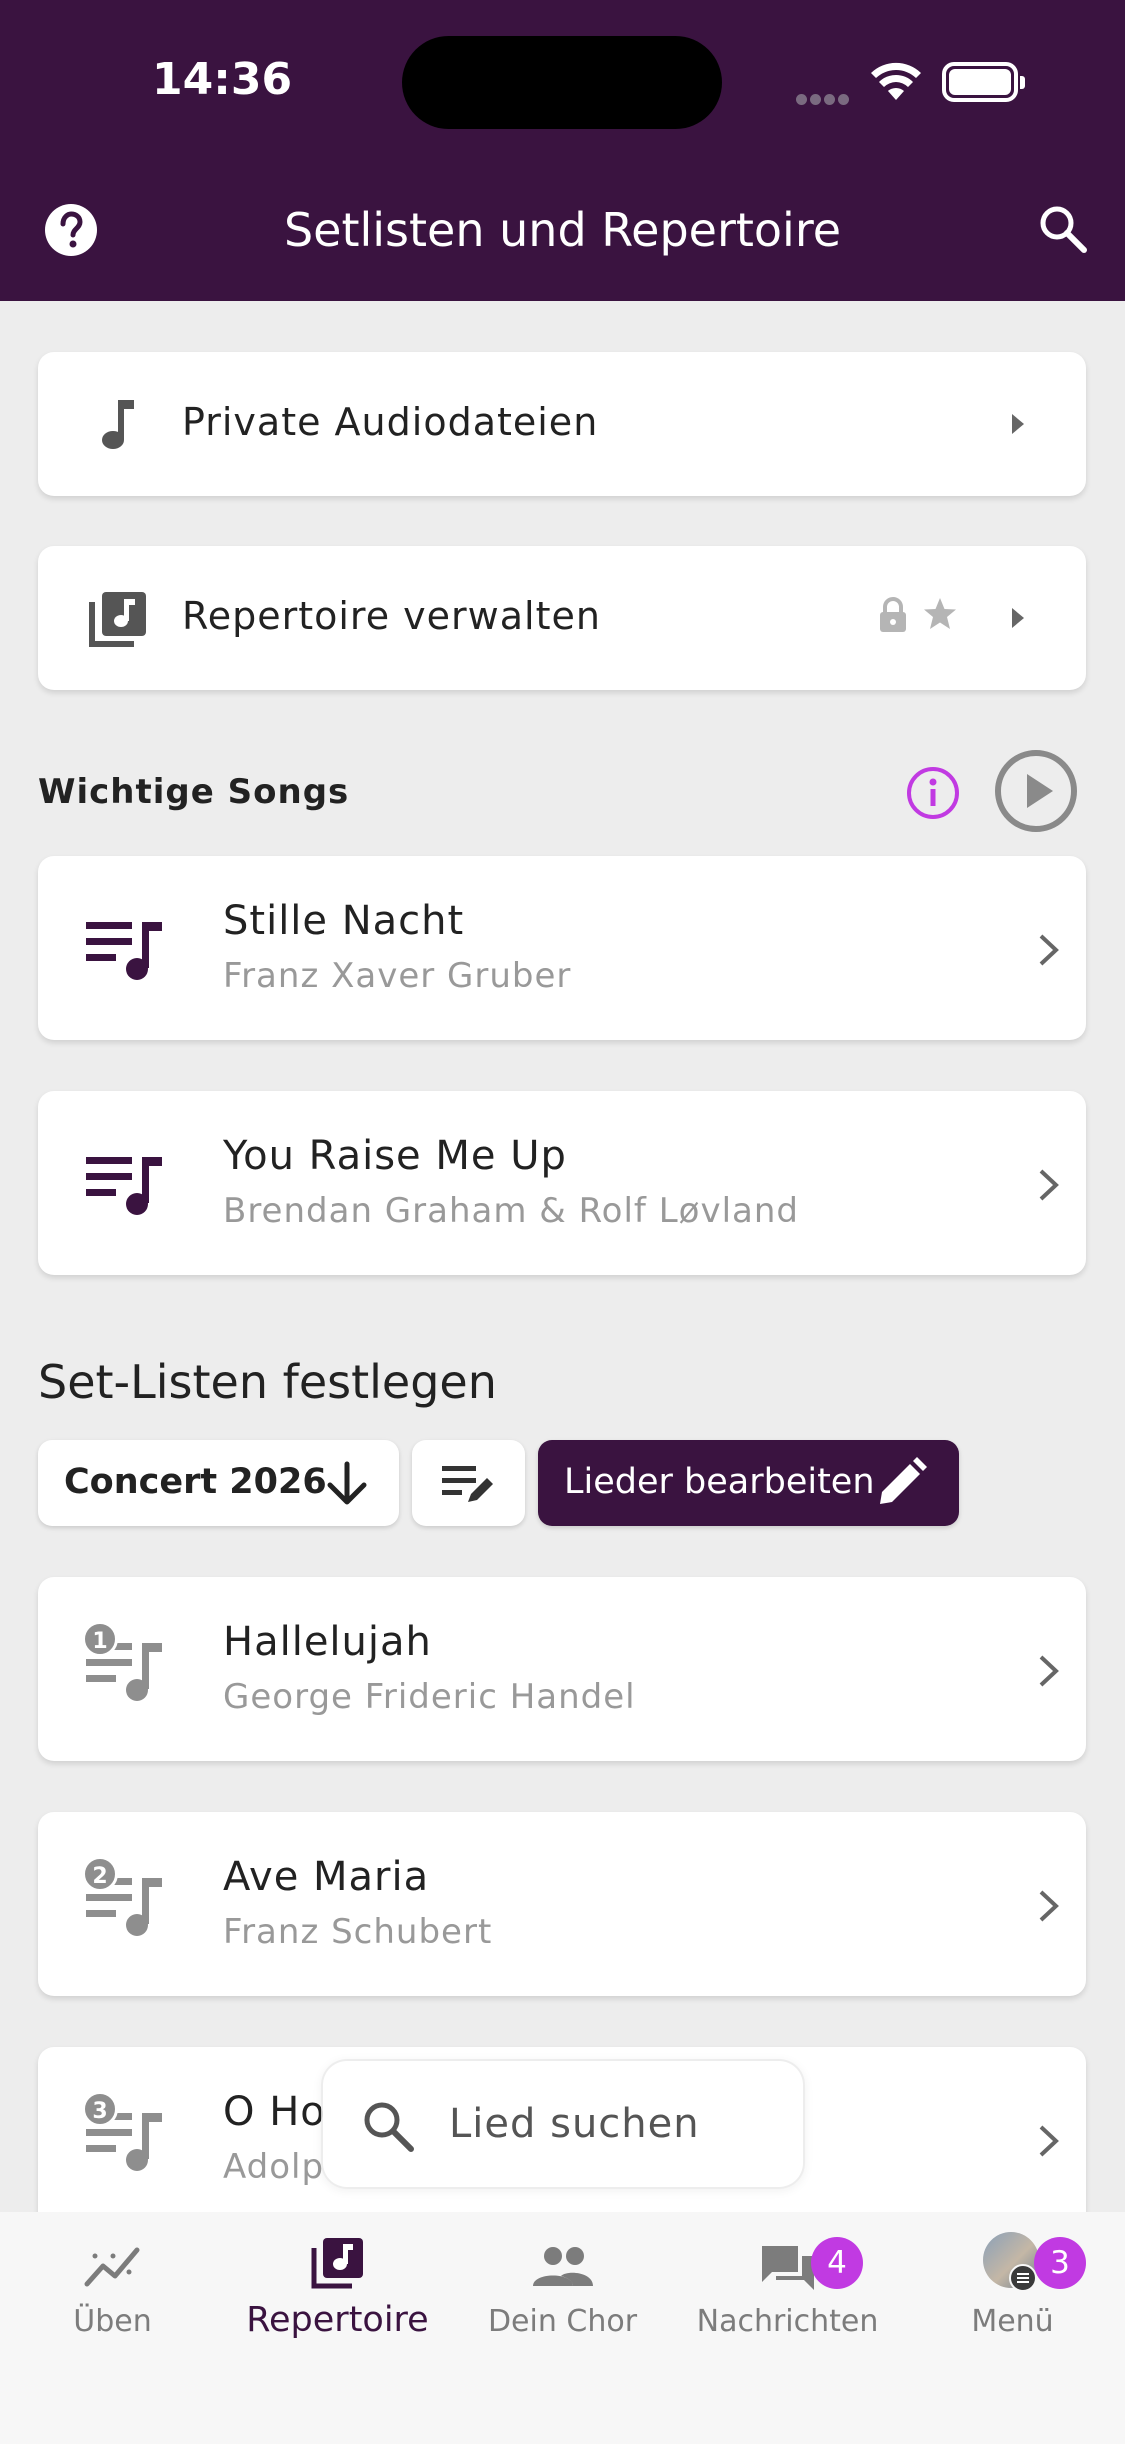 This screenshot has height=2444, width=1125. Describe the element at coordinates (100, 2109) in the screenshot. I see `position-badge: 3` at that location.